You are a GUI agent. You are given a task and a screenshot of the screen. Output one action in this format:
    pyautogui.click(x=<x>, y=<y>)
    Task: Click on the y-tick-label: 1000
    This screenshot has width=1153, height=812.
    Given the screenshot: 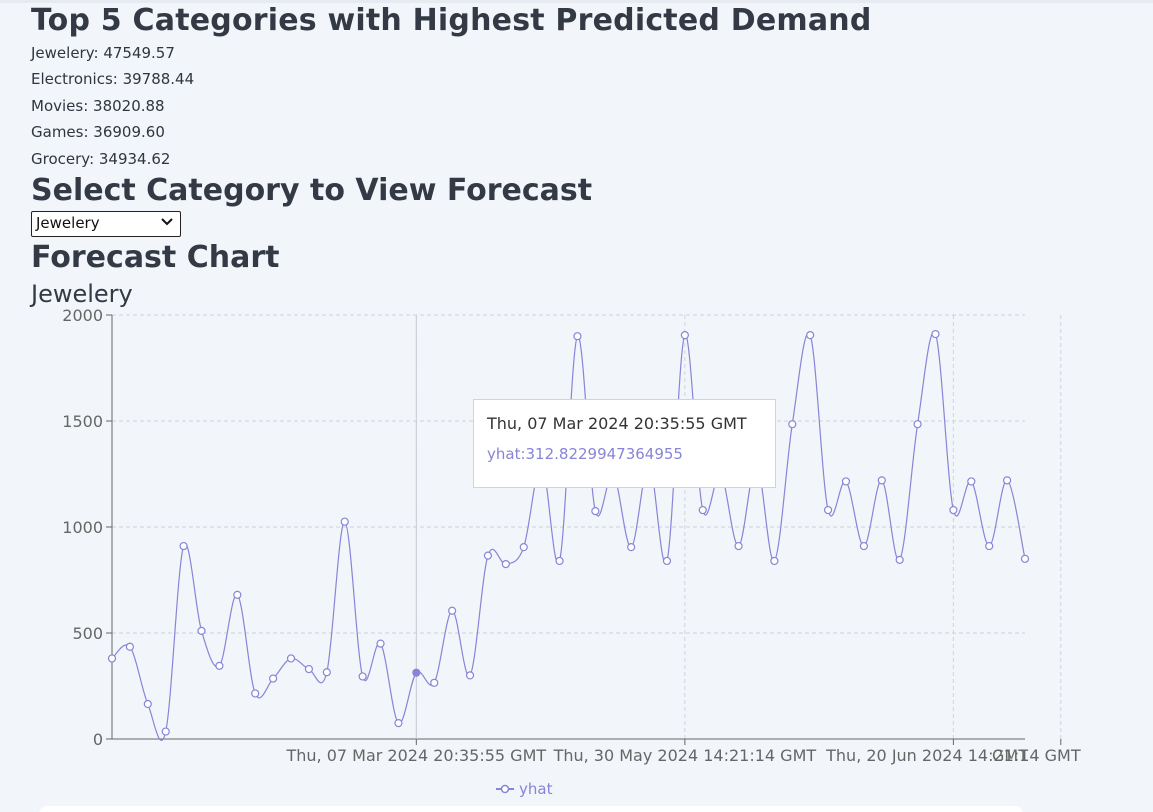 What is the action you would take?
    pyautogui.click(x=82, y=527)
    